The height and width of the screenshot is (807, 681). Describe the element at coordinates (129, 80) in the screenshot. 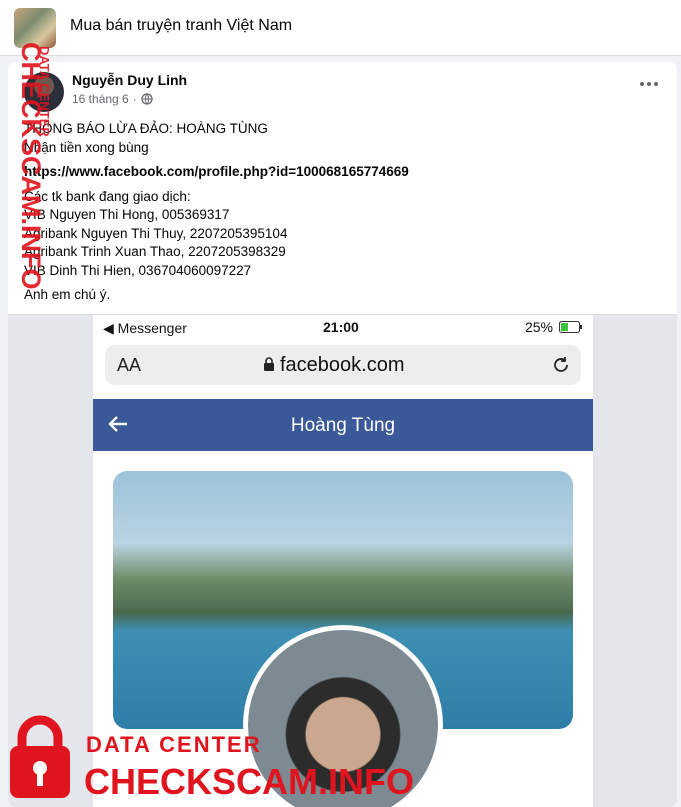

I see `author-name: Nguyễn Duy Linh` at that location.